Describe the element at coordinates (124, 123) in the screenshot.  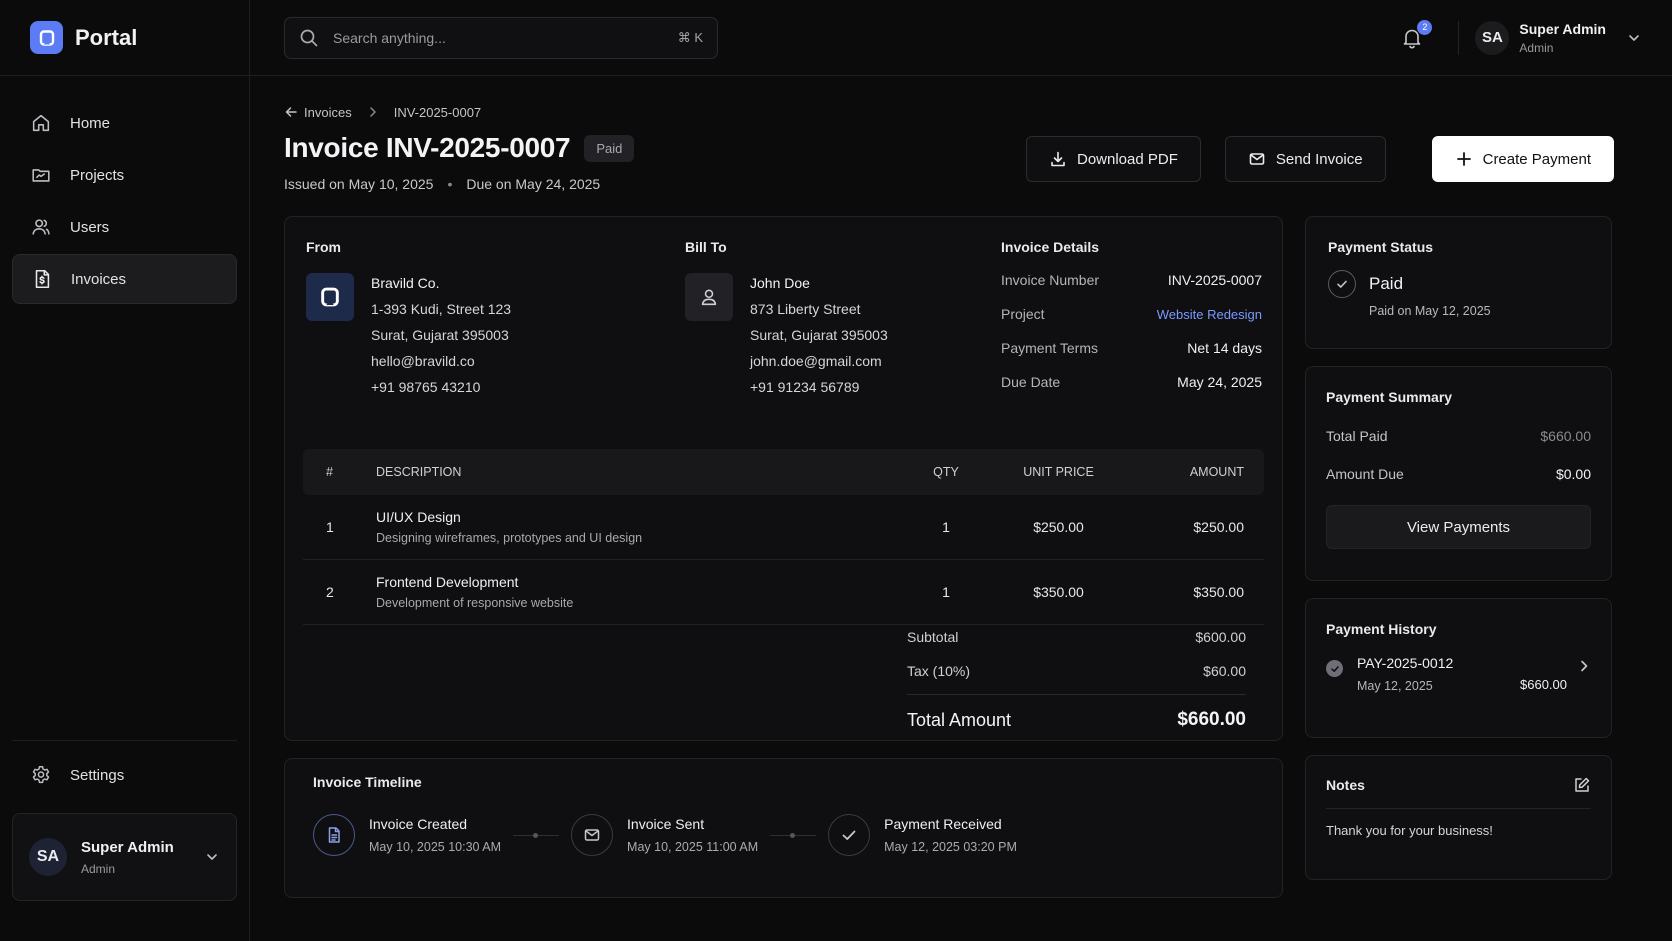
I see `sidebar-item-home: Home` at that location.